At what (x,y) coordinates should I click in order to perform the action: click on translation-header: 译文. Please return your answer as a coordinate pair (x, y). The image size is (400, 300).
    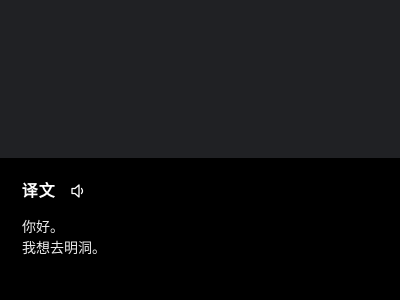
    Looking at the image, I should click on (55, 191).